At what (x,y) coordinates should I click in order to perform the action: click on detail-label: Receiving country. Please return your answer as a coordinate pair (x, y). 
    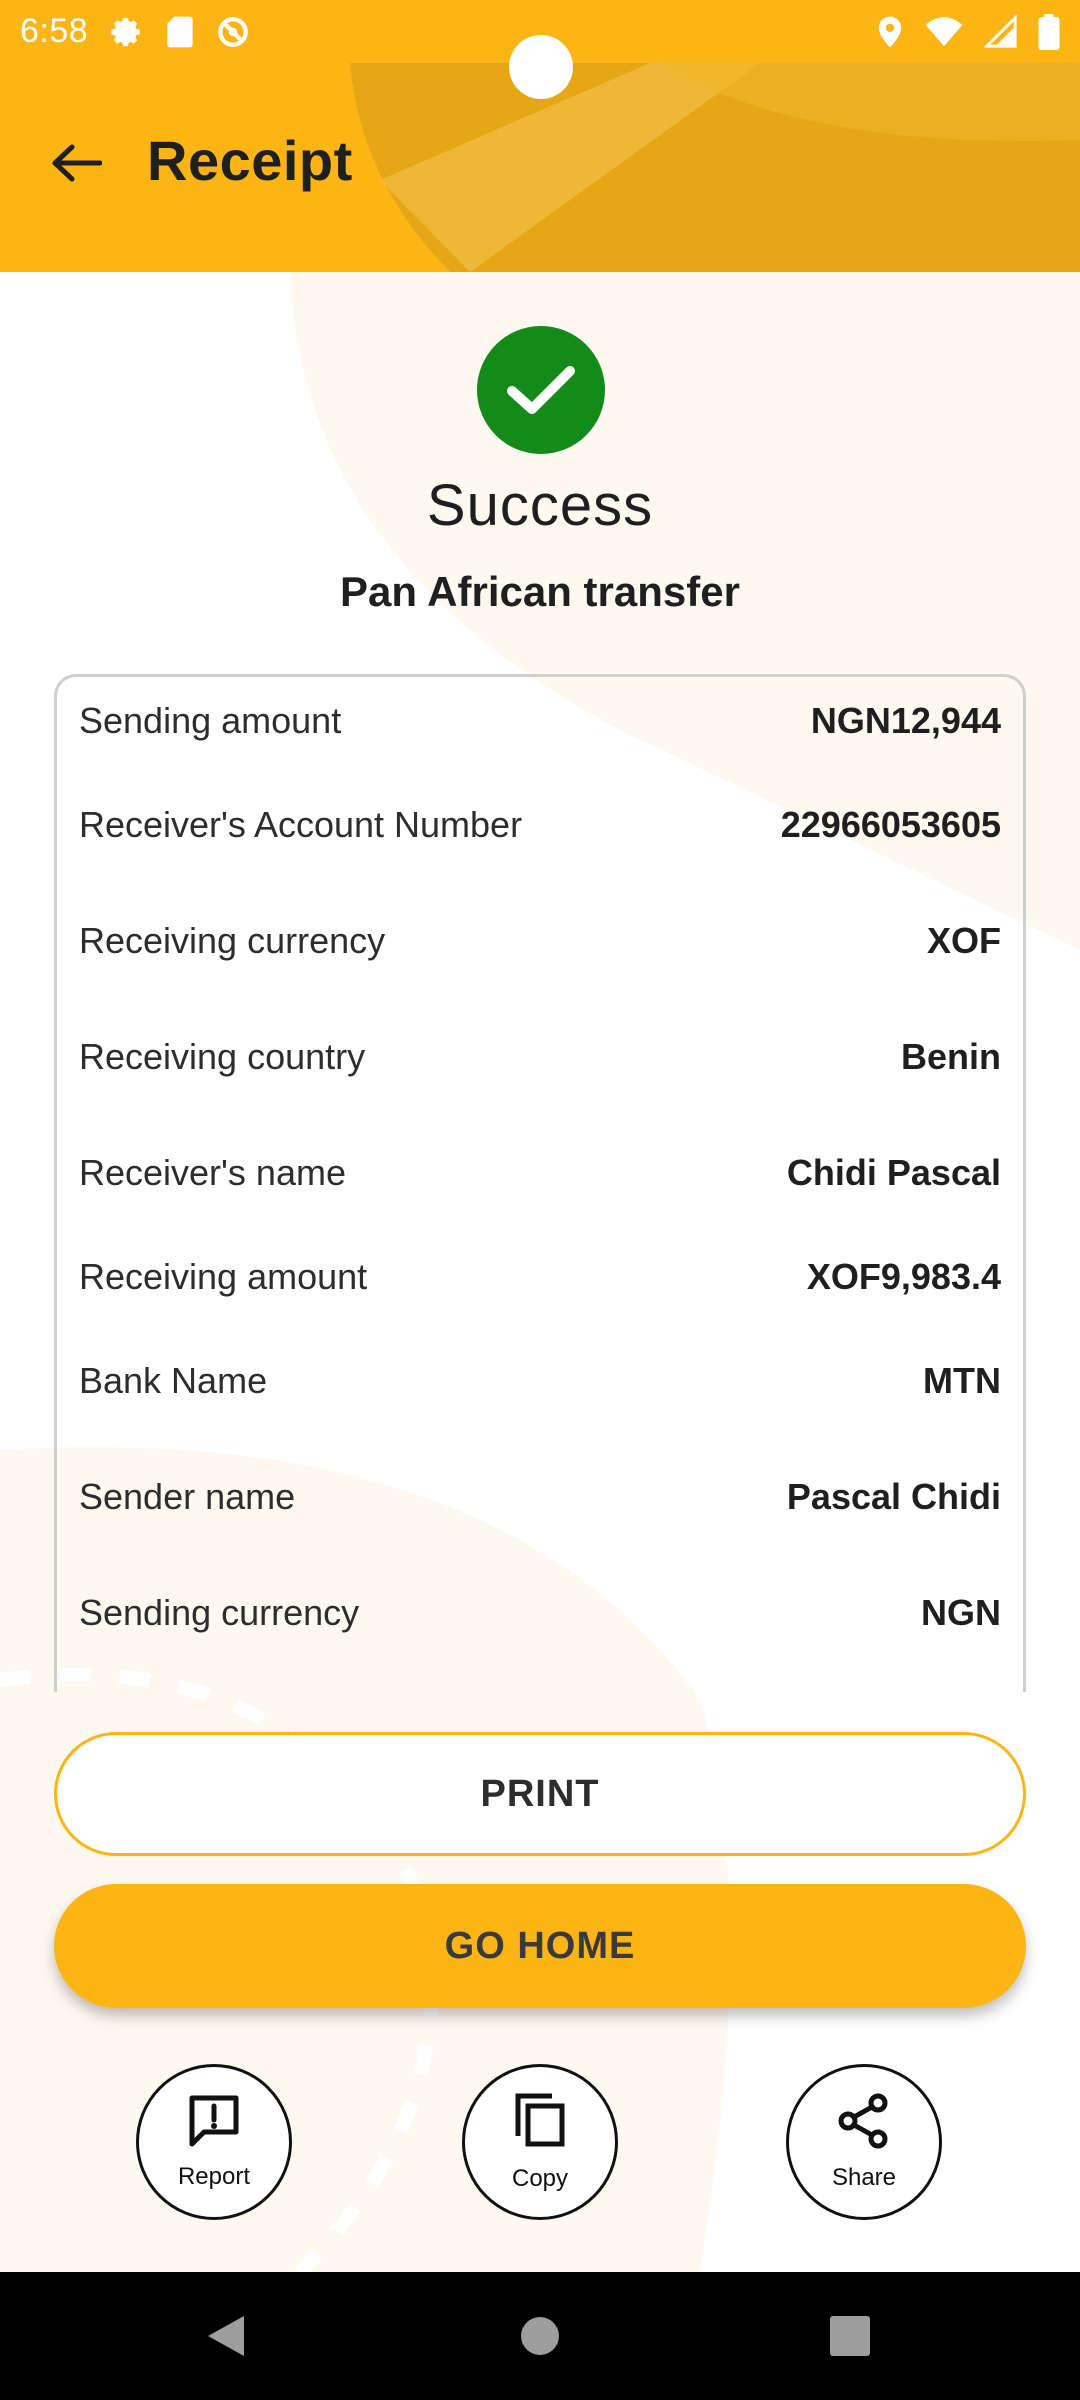
    Looking at the image, I should click on (222, 1056).